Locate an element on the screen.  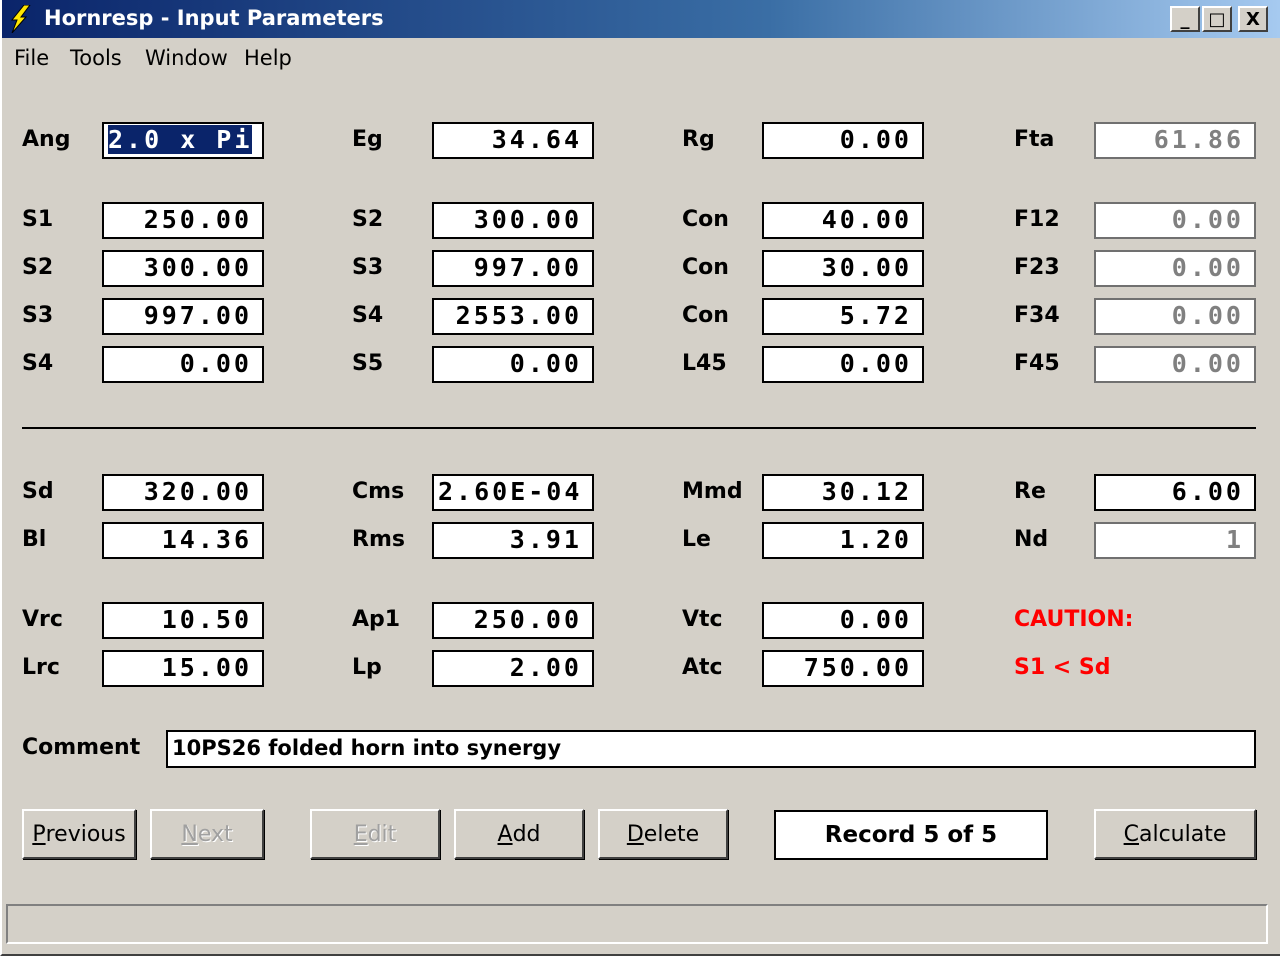
s4-label: S4 is located at coordinates (368, 315).